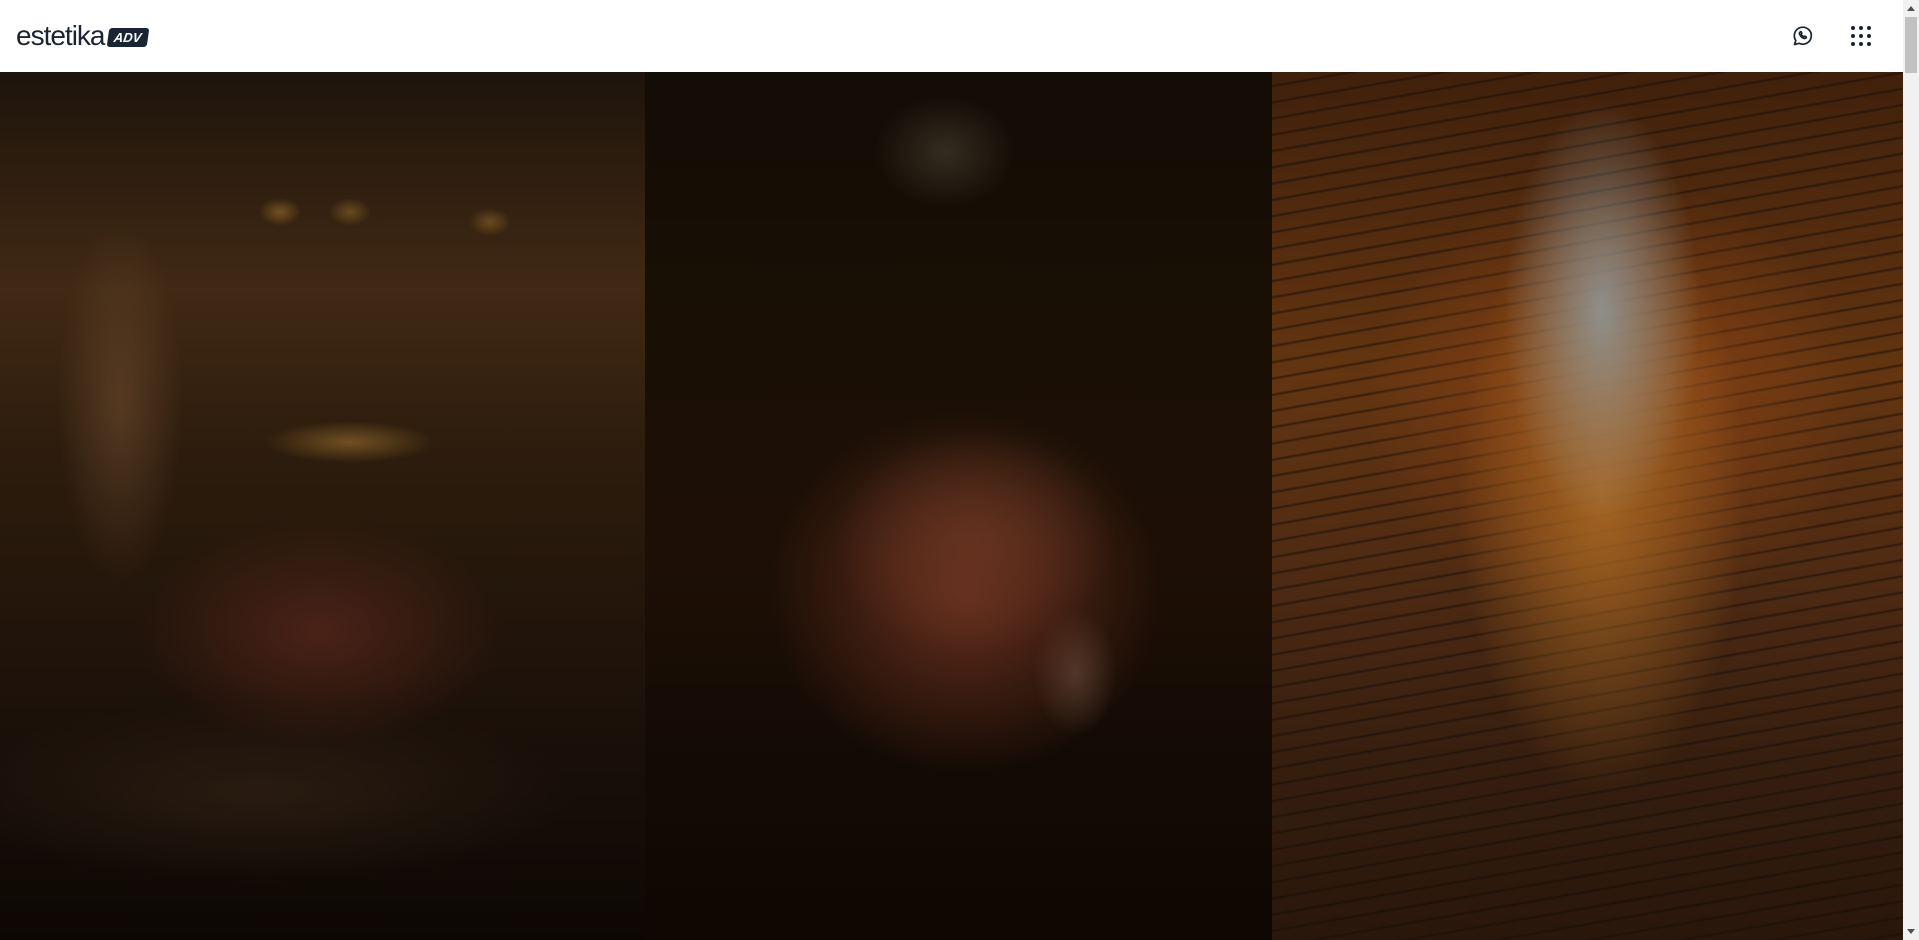 This screenshot has width=1919, height=940. Describe the element at coordinates (60, 35) in the screenshot. I see `logo-wordmark: estetika` at that location.